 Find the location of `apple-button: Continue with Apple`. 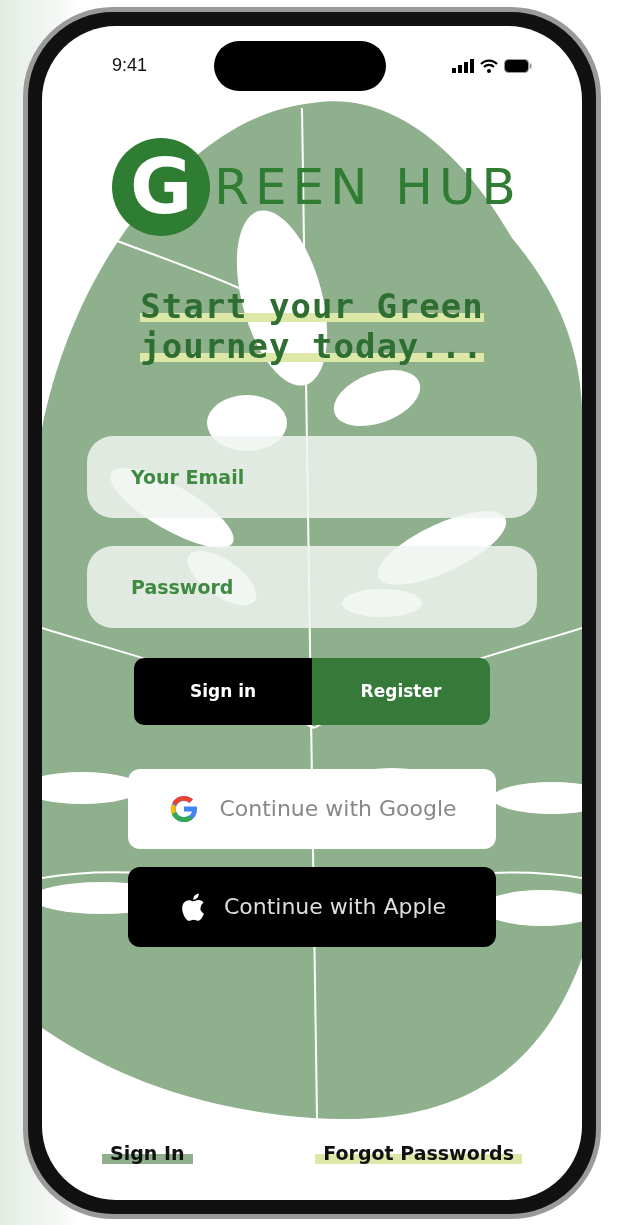

apple-button: Continue with Apple is located at coordinates (312, 906).